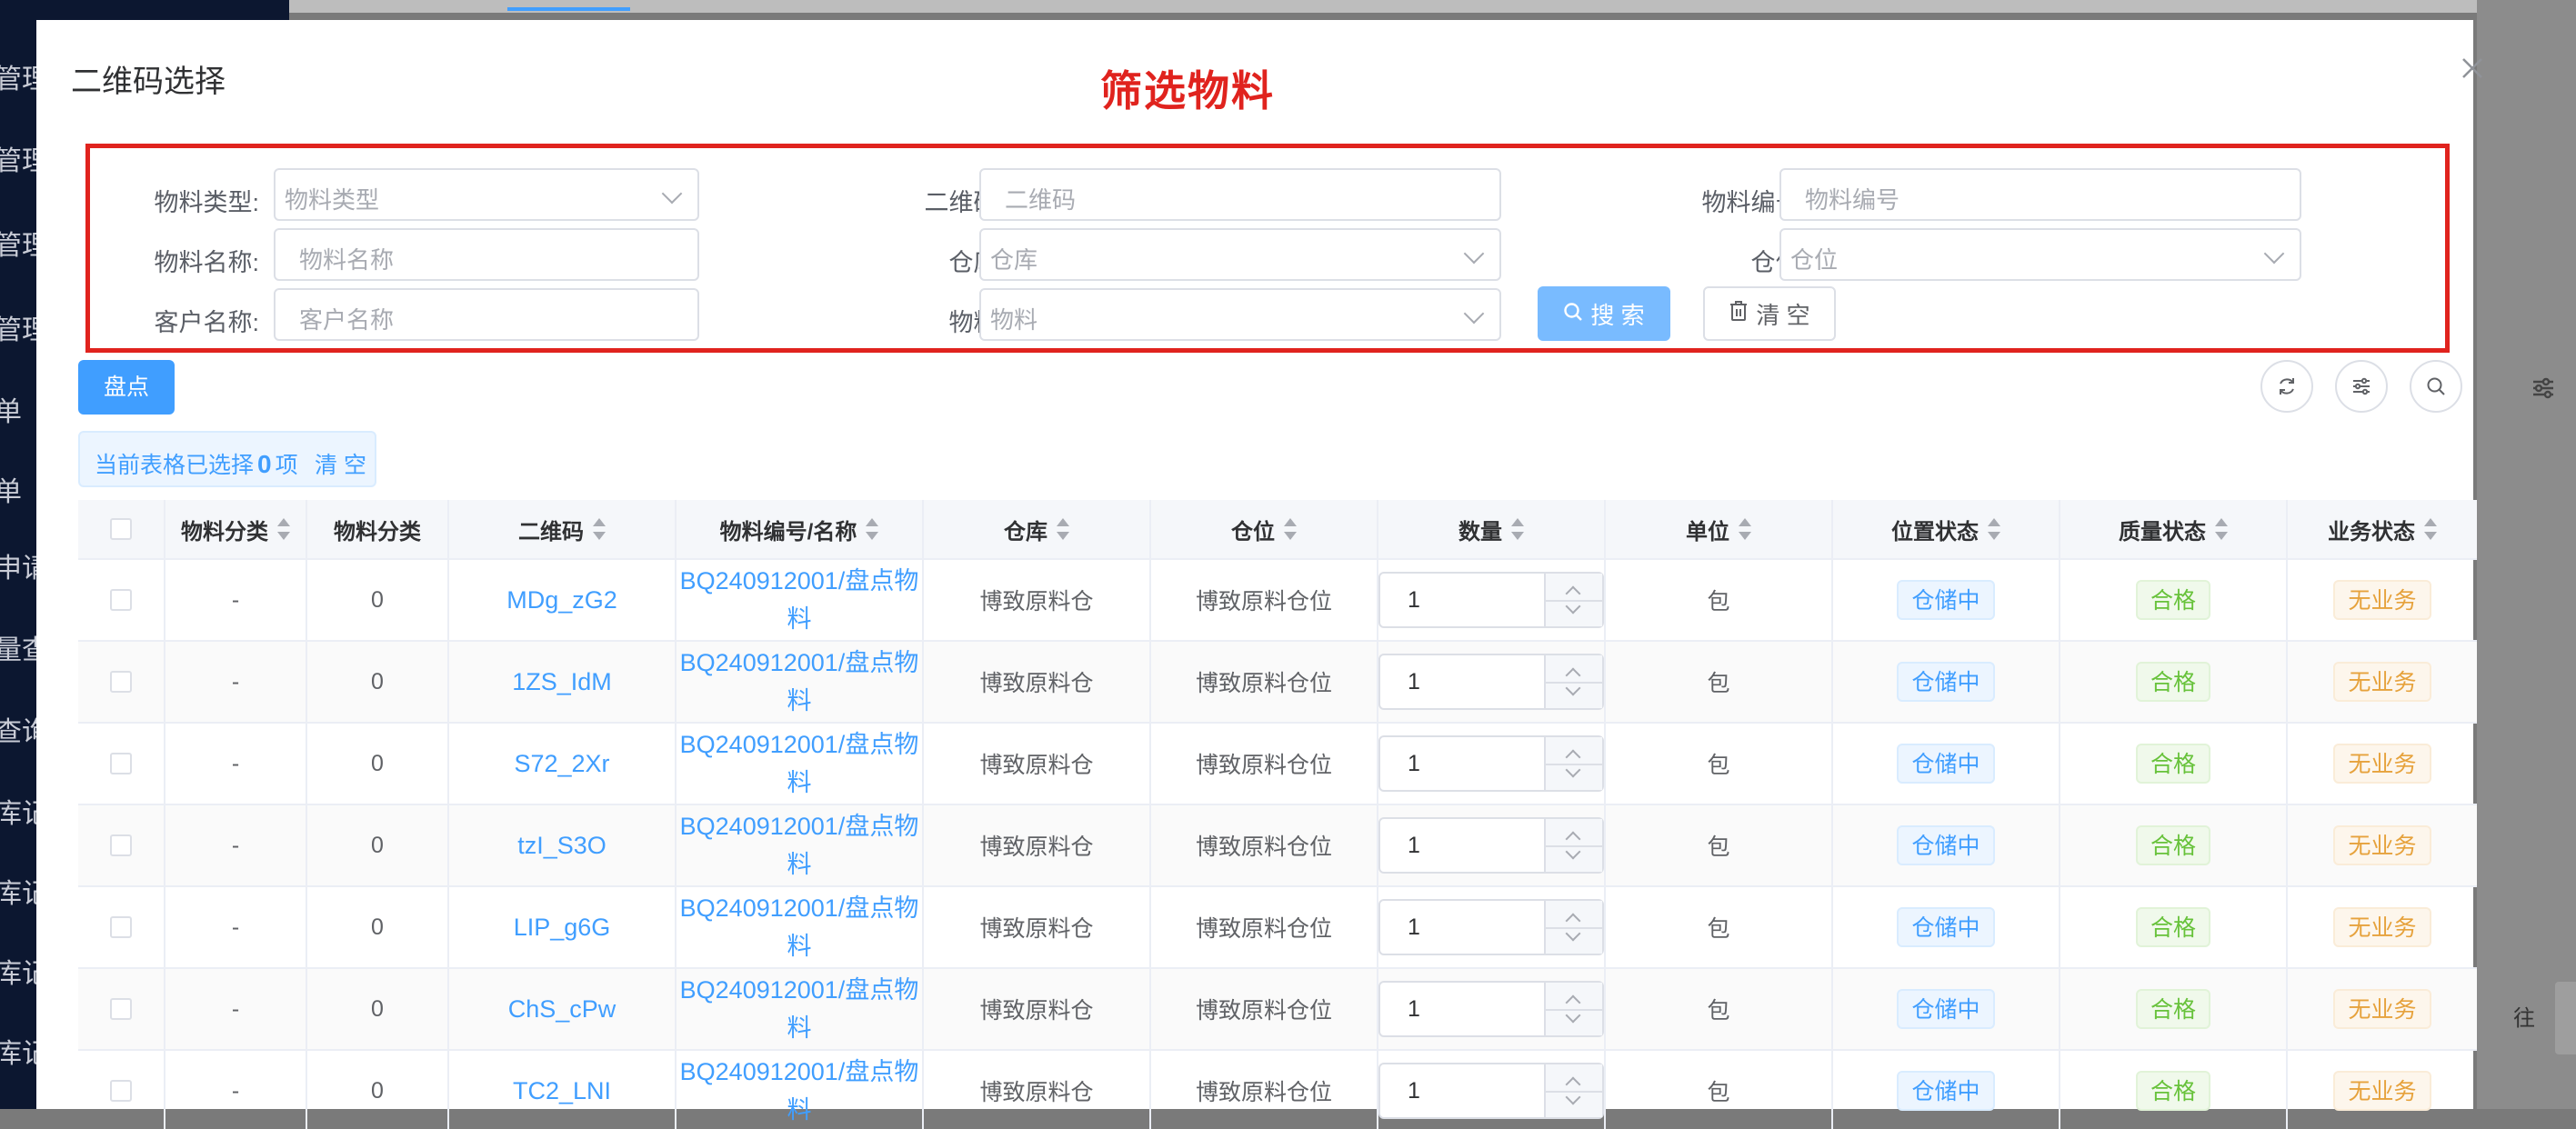 This screenshot has height=1129, width=2576. I want to click on material-code-input: 物料编号, so click(2040, 195).